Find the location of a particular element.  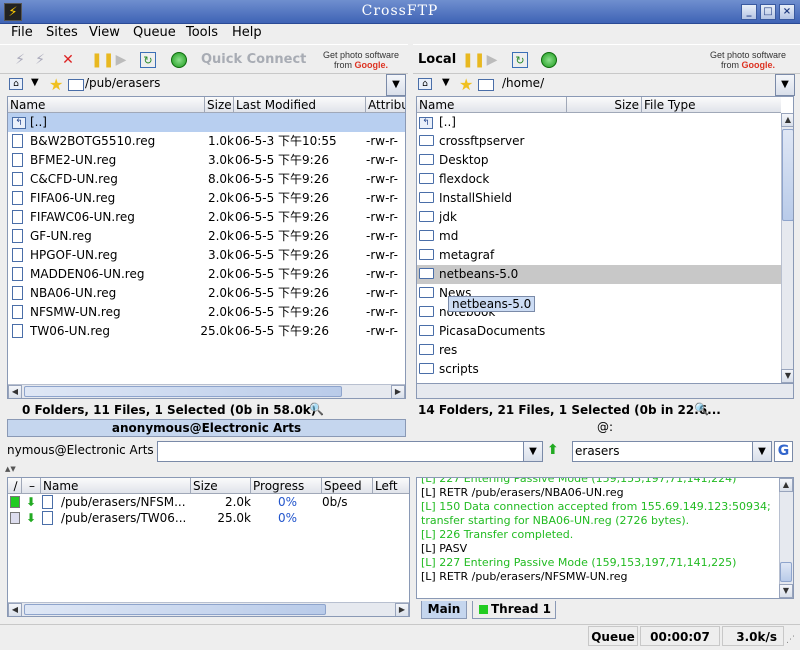

search-dropdown: ▼ is located at coordinates (762, 451).